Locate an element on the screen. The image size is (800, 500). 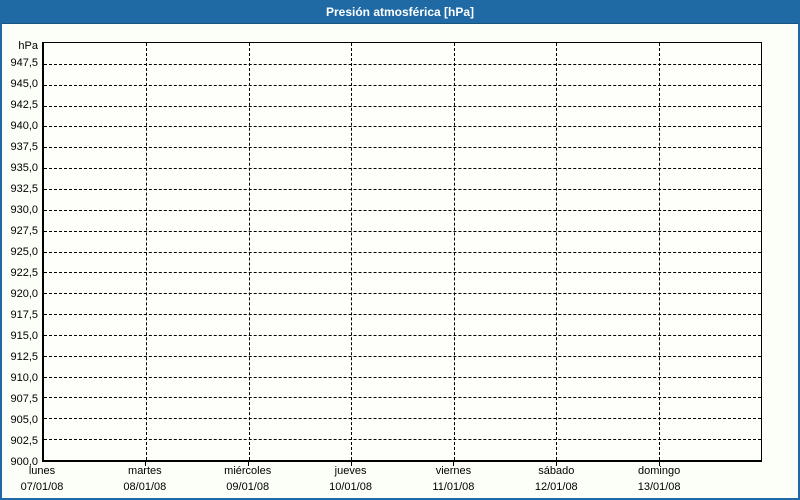
y-axis-label: 905,0 is located at coordinates (24, 420).